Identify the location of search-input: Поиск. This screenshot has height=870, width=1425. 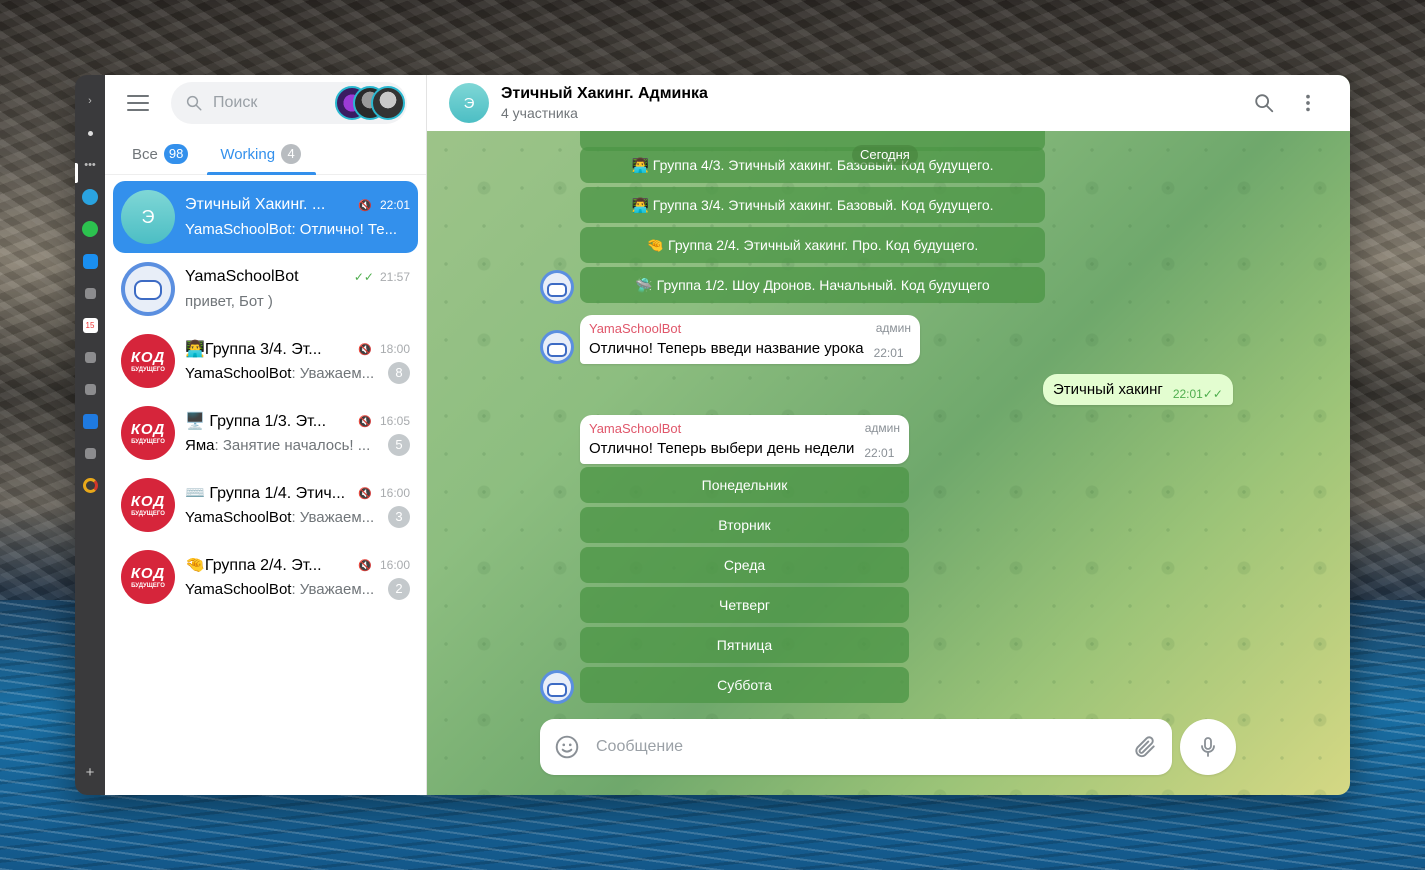
(289, 103).